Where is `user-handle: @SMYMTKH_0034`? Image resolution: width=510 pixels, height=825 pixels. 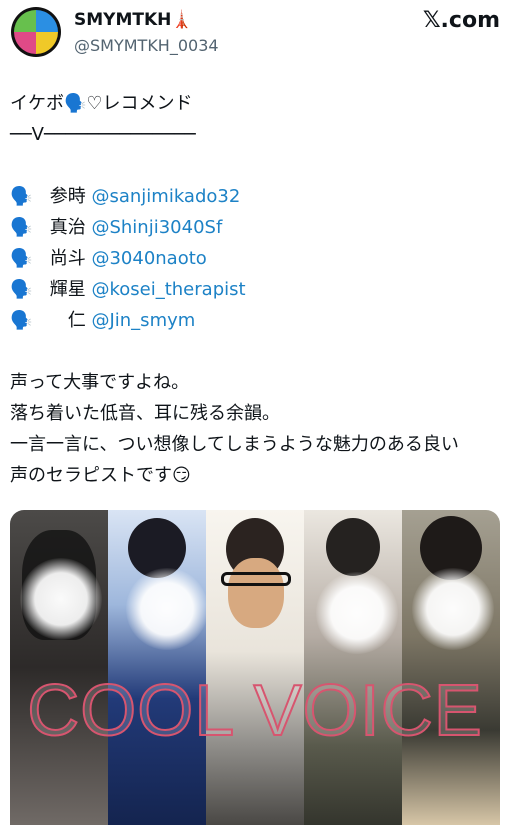 user-handle: @SMYMTKH_0034 is located at coordinates (146, 45).